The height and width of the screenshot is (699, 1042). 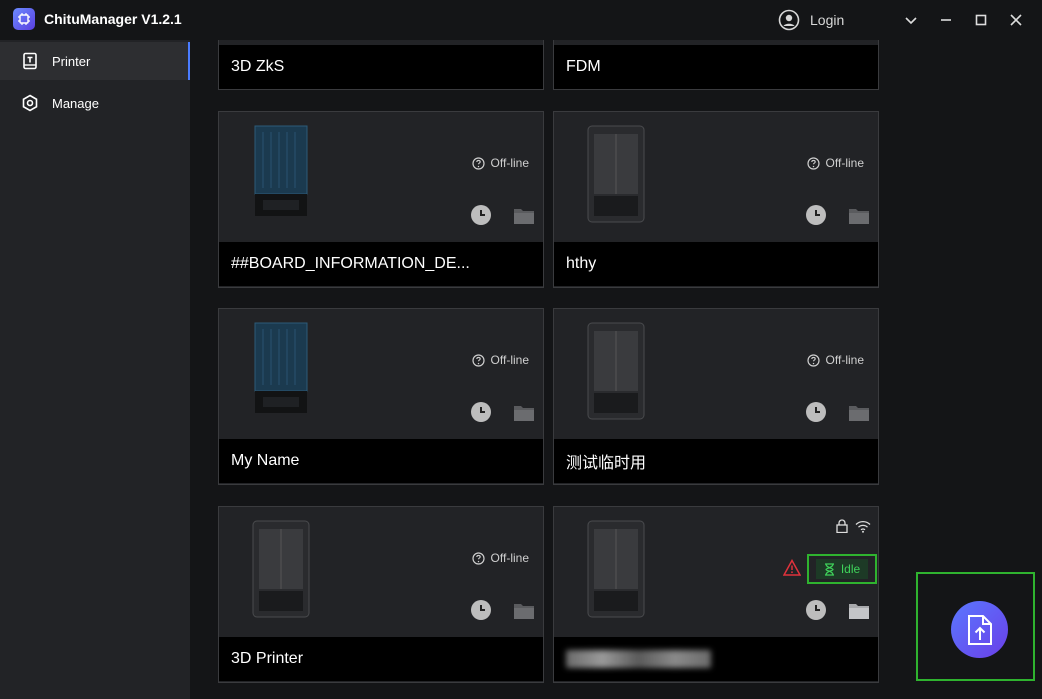 I want to click on app-title: ChituManager V1.2.1, so click(x=113, y=19).